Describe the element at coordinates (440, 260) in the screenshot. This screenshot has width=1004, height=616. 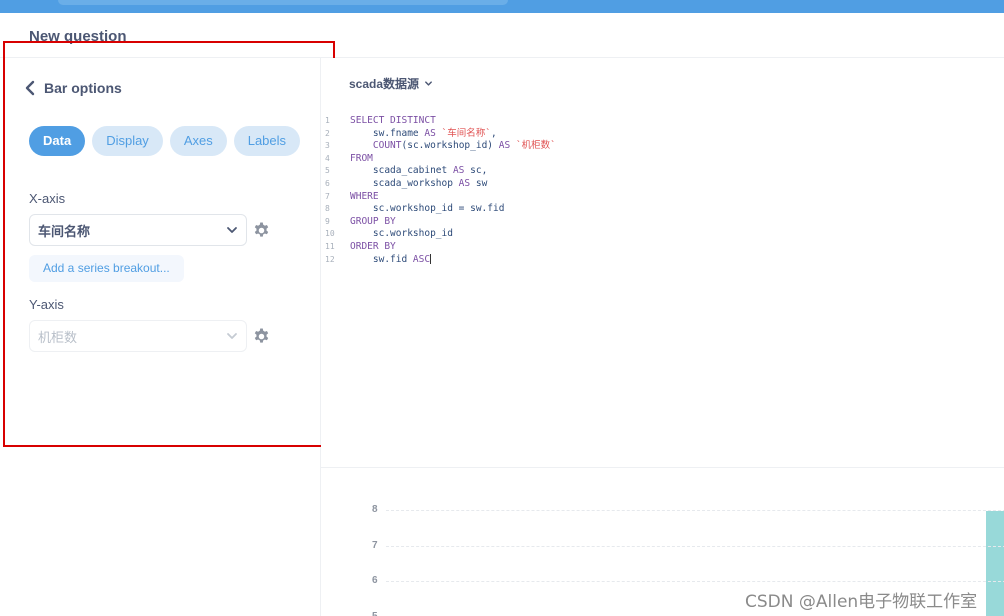
I see `code-line: 12 sw.fid ASC` at that location.